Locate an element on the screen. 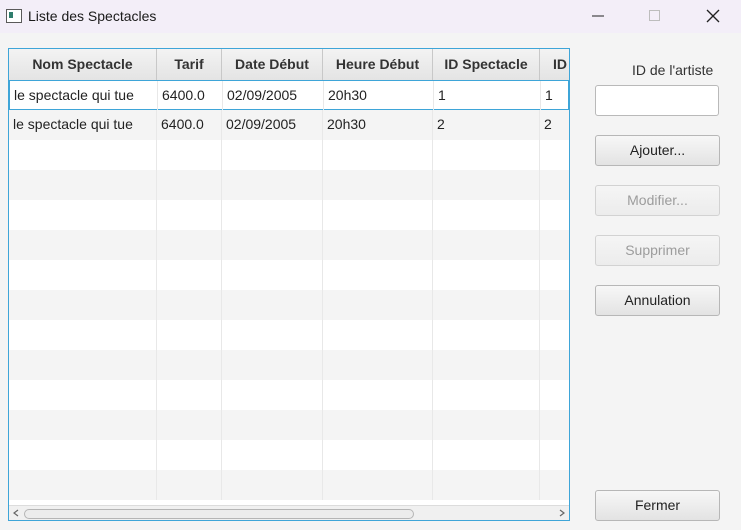 The width and height of the screenshot is (741, 530). minimize-button is located at coordinates (598, 16).